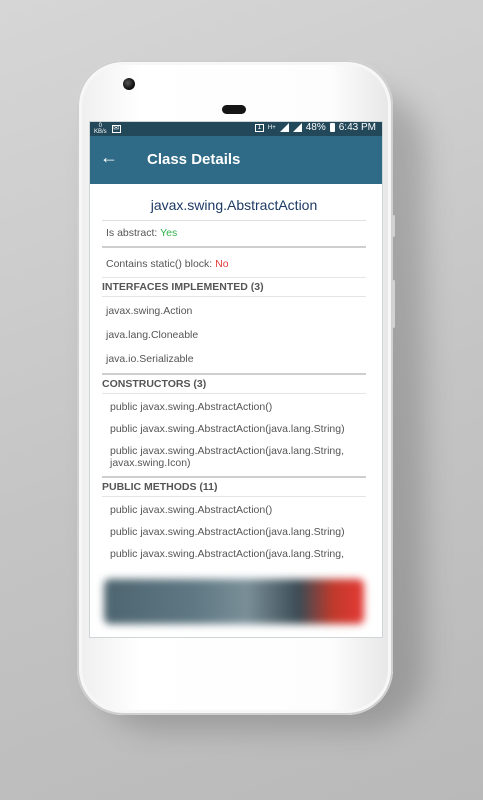 The width and height of the screenshot is (483, 800). What do you see at coordinates (222, 264) in the screenshot?
I see `static-block-value: No` at bounding box center [222, 264].